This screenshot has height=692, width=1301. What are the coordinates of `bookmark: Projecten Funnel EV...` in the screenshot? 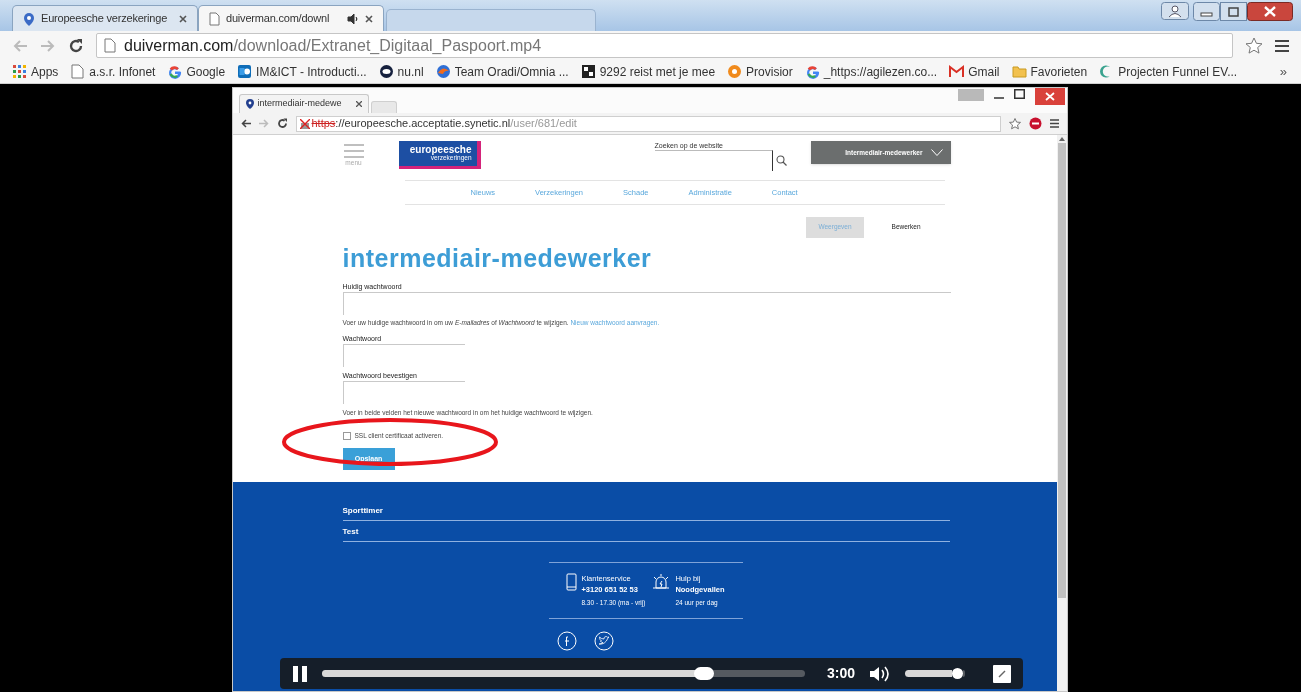 It's located at (1168, 71).